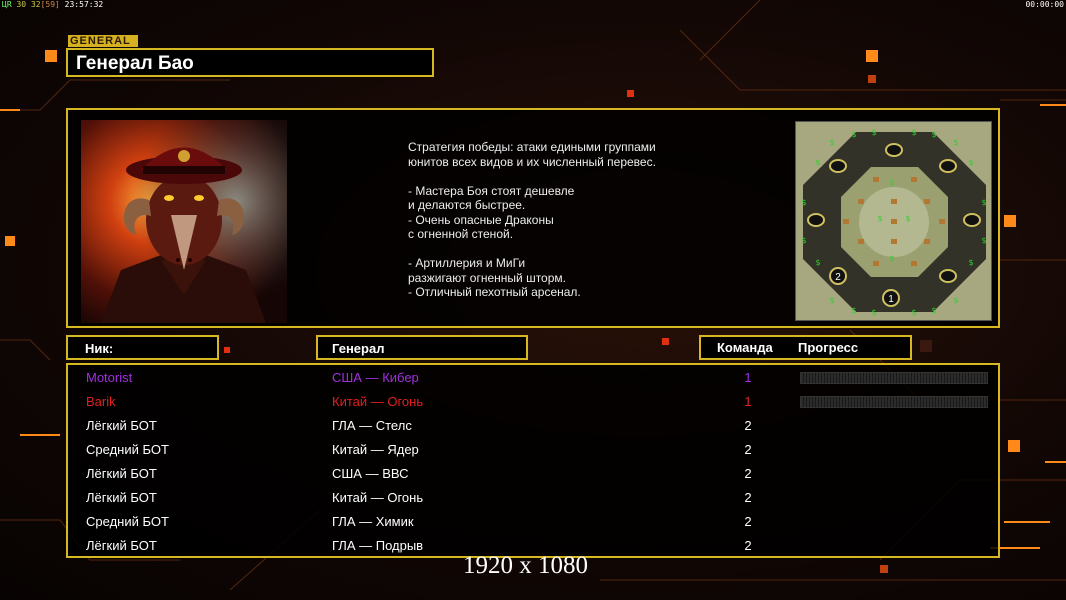  I want to click on header-progress-label: Прогресс, so click(828, 347).